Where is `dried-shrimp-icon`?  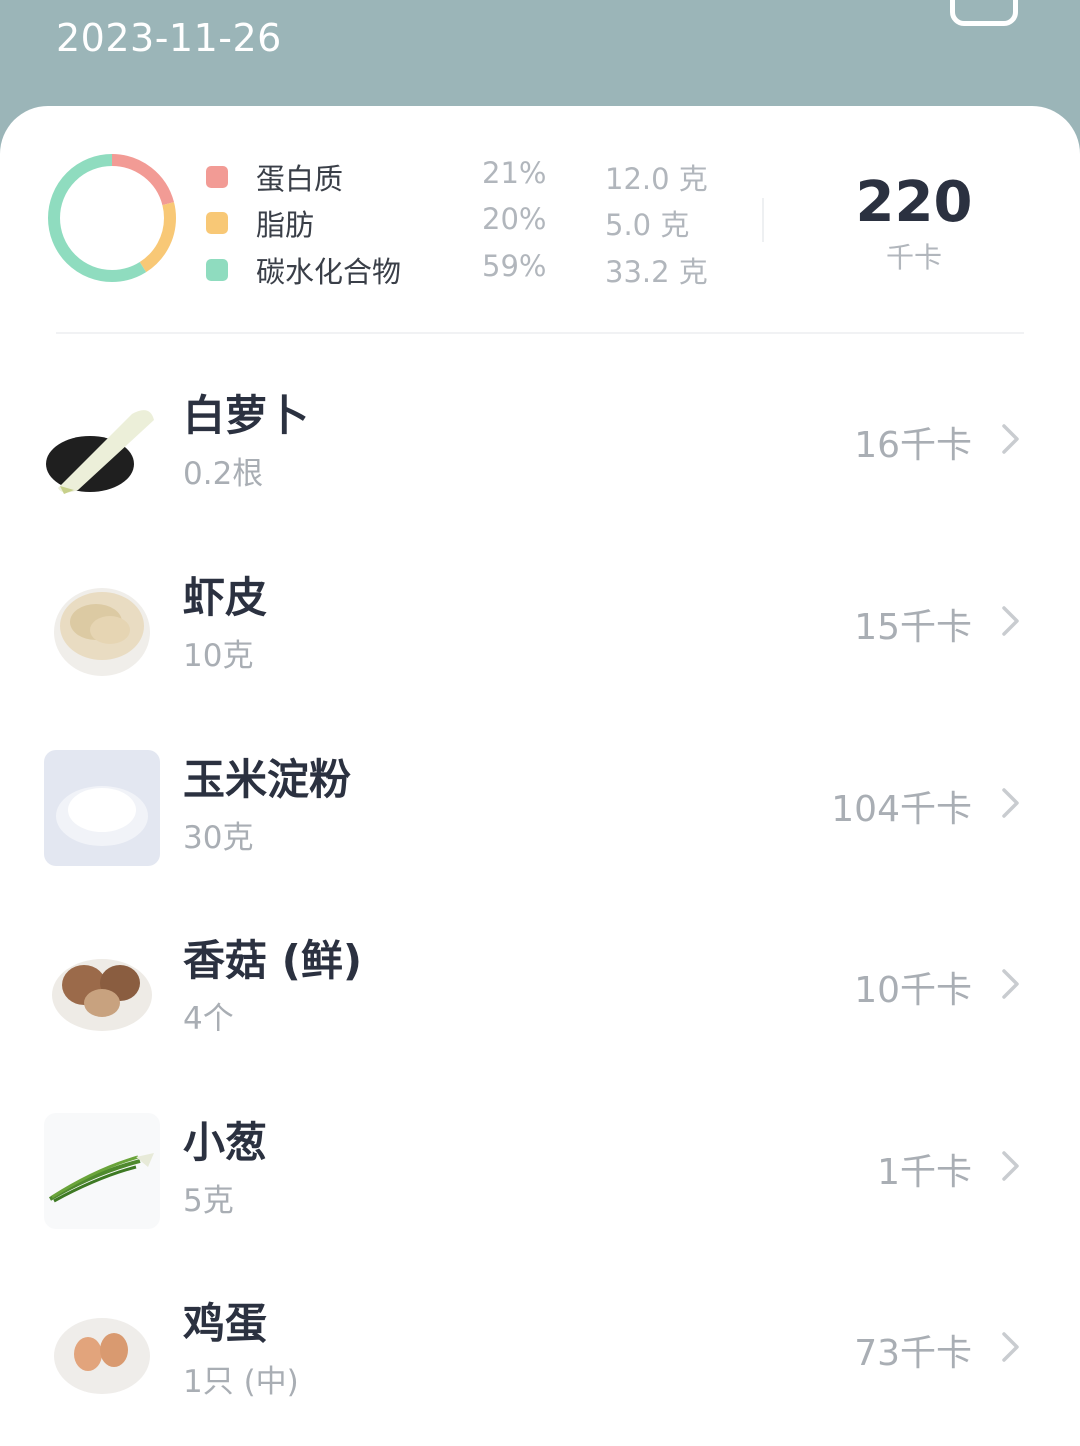 dried-shrimp-icon is located at coordinates (102, 626).